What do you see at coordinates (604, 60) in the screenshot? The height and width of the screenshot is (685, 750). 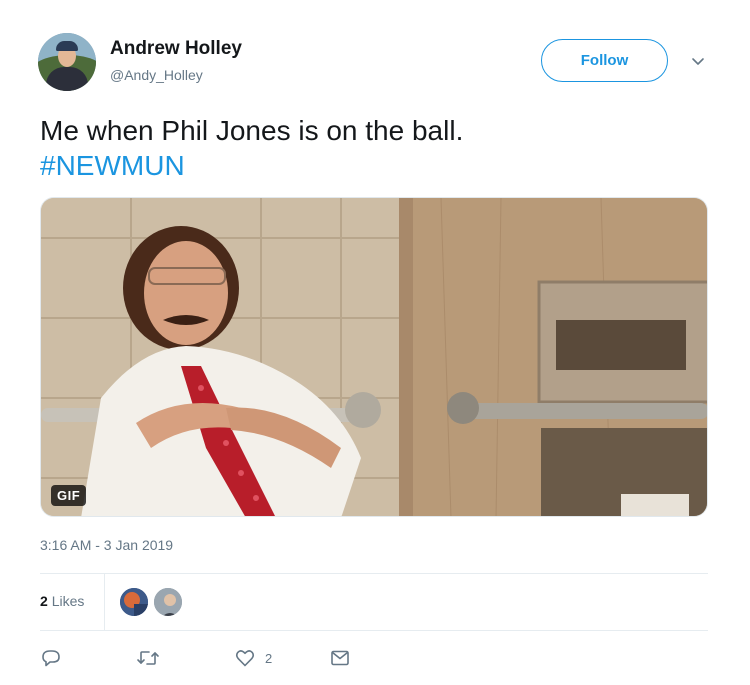 I see `follow-button: Follow` at bounding box center [604, 60].